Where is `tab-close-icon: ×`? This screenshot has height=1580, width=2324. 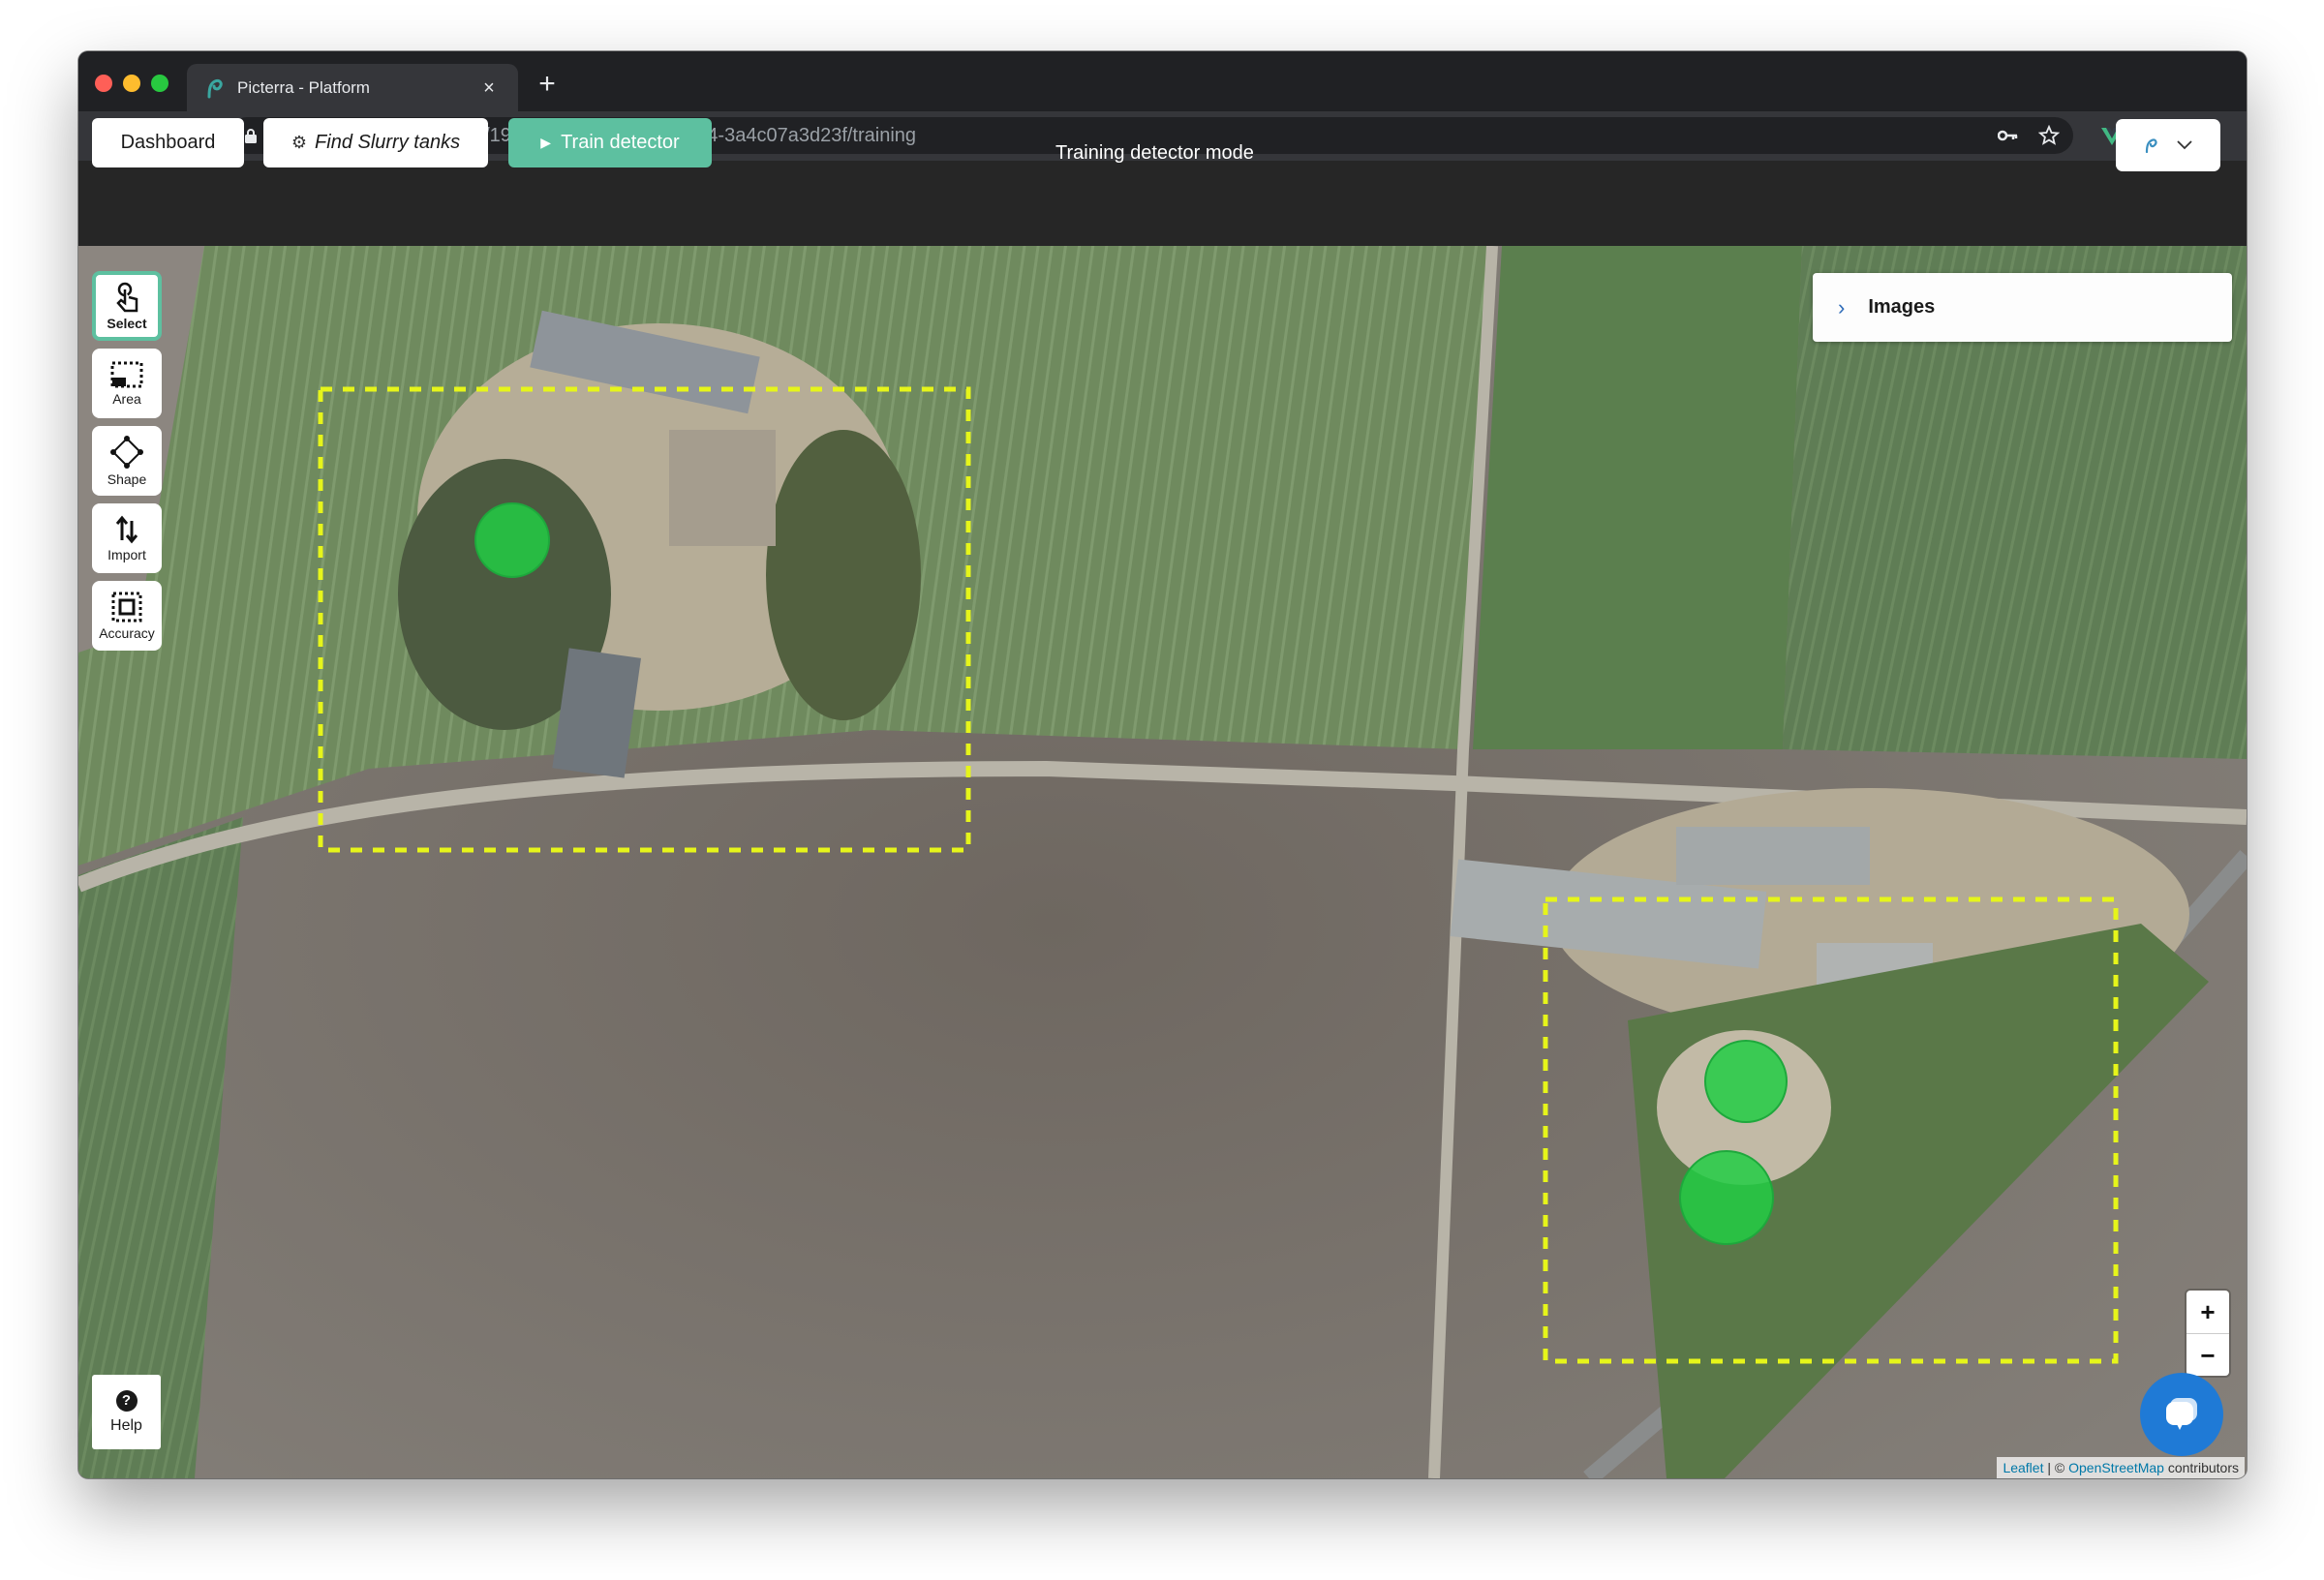
tab-close-icon: × is located at coordinates (489, 88).